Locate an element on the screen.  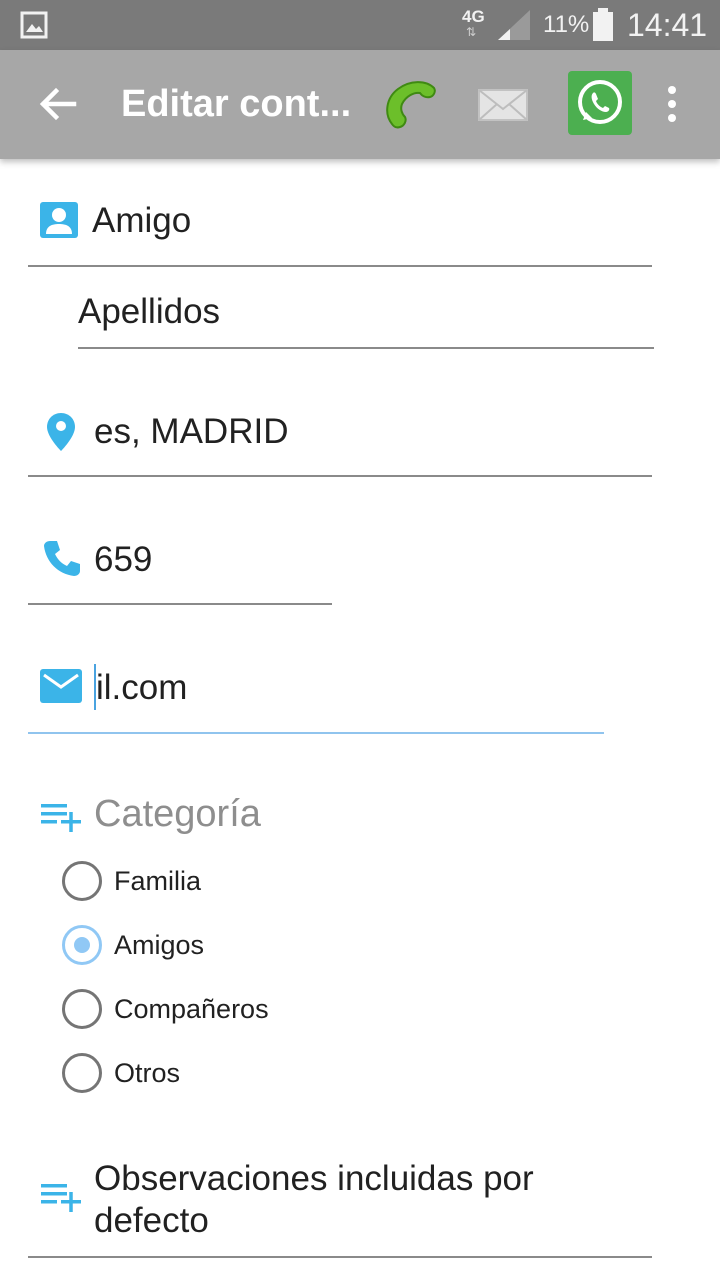
radio-selected-dot is located at coordinates (82, 945).